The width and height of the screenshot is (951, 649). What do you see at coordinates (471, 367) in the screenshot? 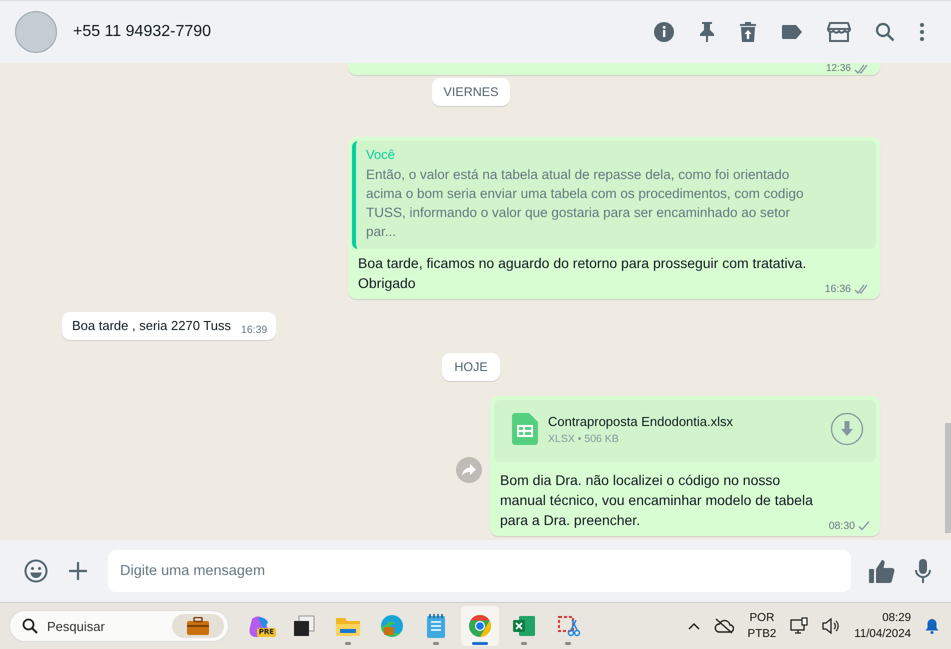
I see `date-chip: HOJE` at bounding box center [471, 367].